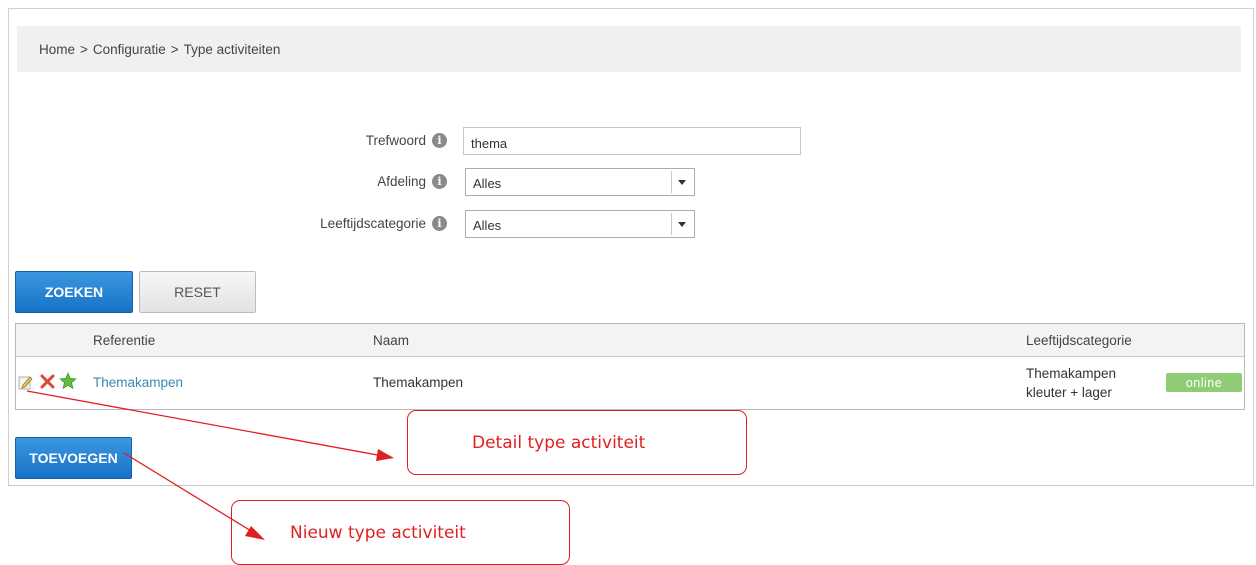  I want to click on header-referentie: Referentie, so click(124, 340).